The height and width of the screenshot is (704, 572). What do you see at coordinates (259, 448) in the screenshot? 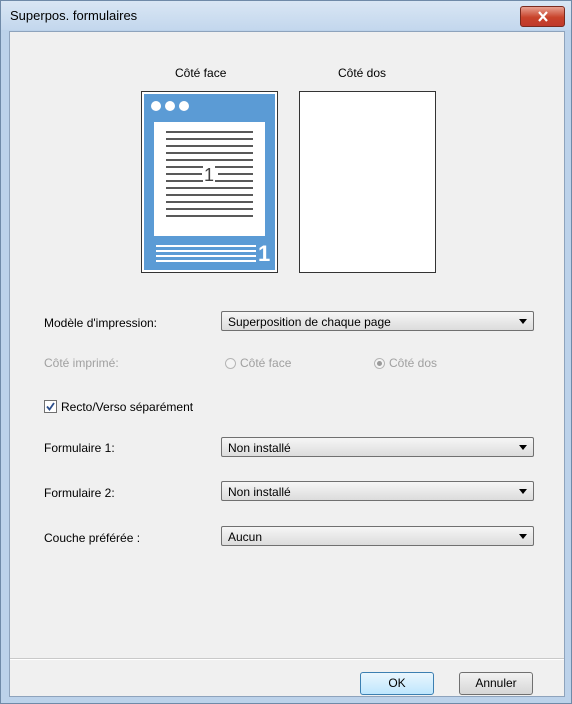
I see `form1-value: Non installé` at bounding box center [259, 448].